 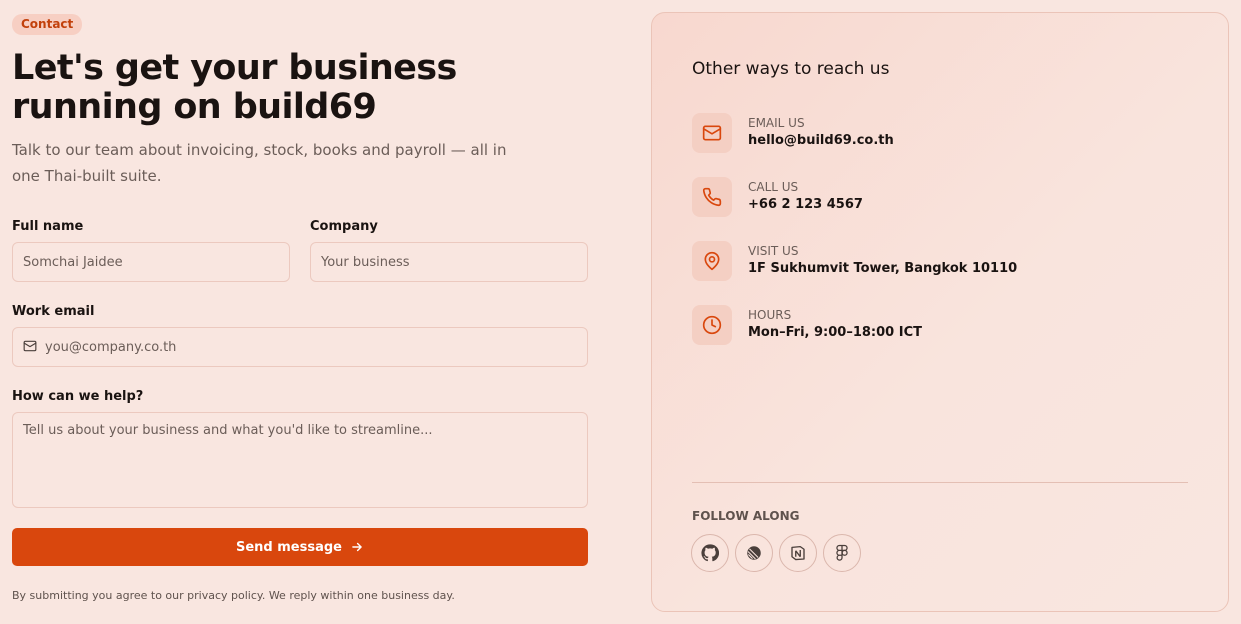 What do you see at coordinates (770, 315) in the screenshot?
I see `contact-item-key: HOURS` at bounding box center [770, 315].